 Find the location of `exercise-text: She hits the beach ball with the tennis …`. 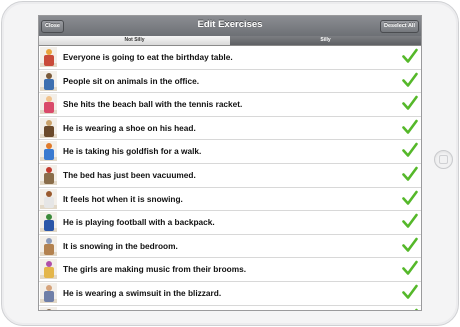

exercise-text: She hits the beach ball with the tennis … is located at coordinates (153, 104).